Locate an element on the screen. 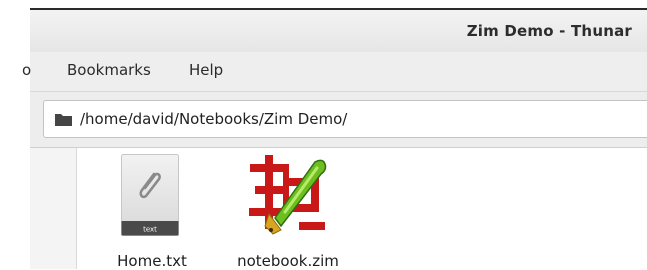 The width and height of the screenshot is (647, 270). menu-bookmarks: Bookmarks is located at coordinates (109, 70).